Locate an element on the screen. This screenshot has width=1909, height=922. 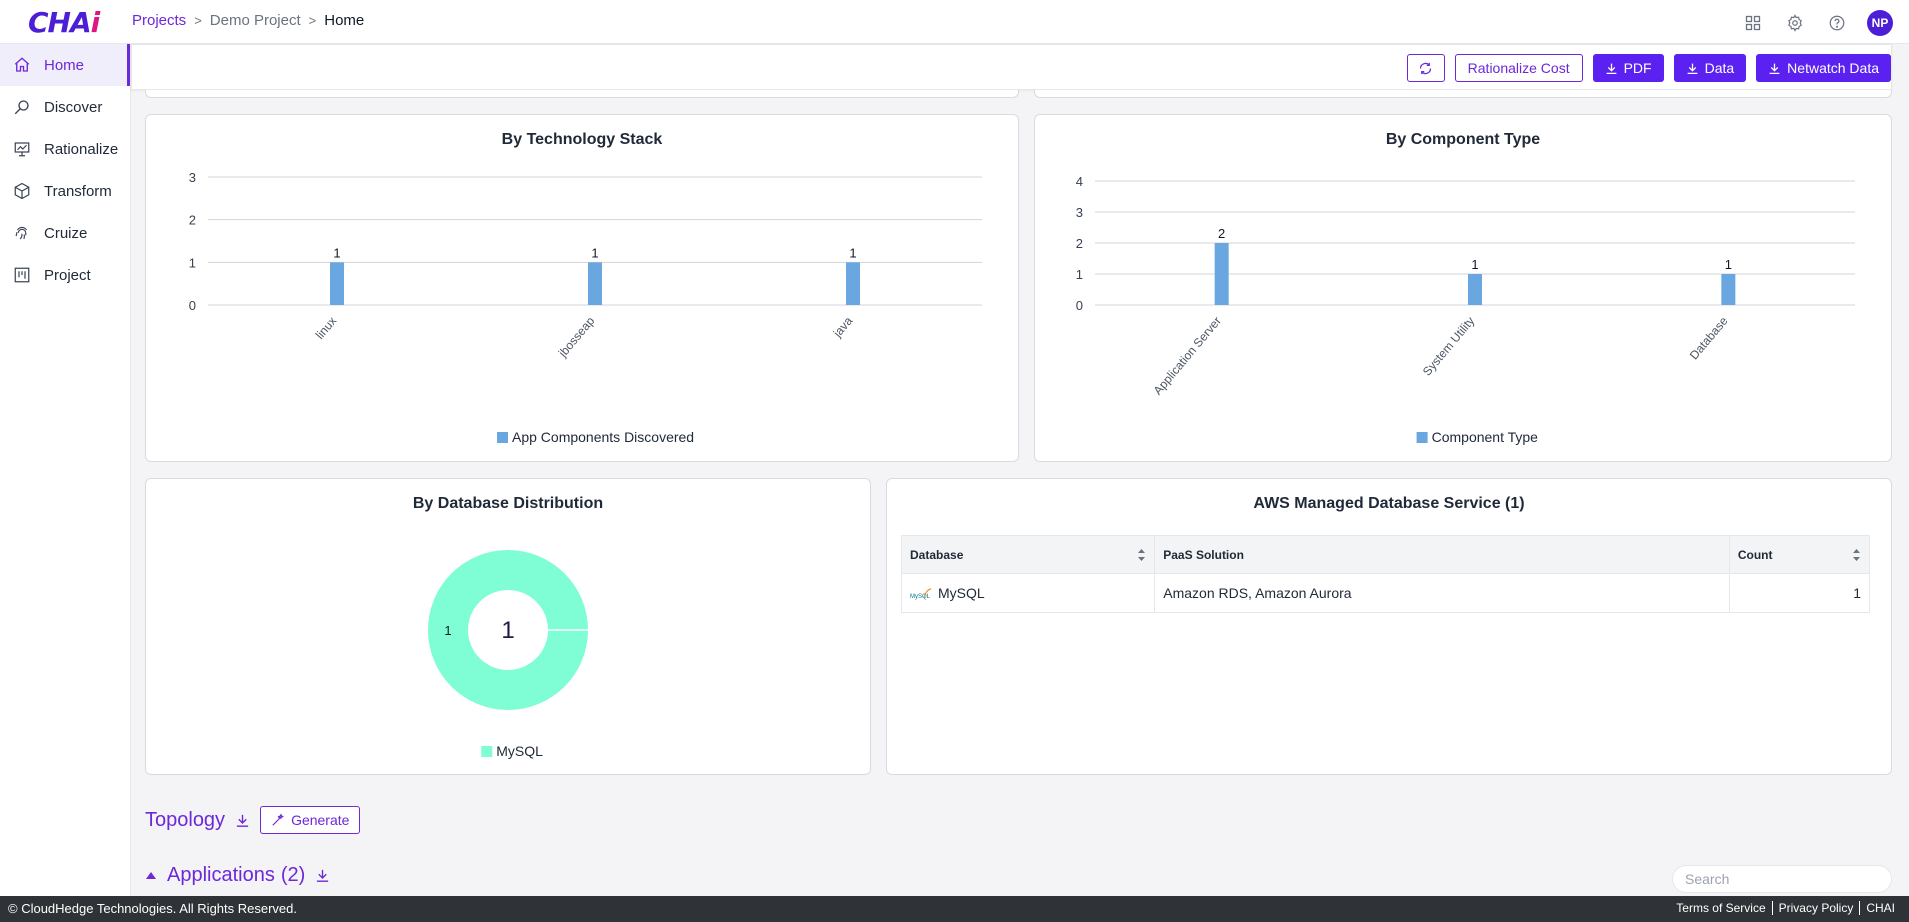
kanban-icon is located at coordinates (22, 275).